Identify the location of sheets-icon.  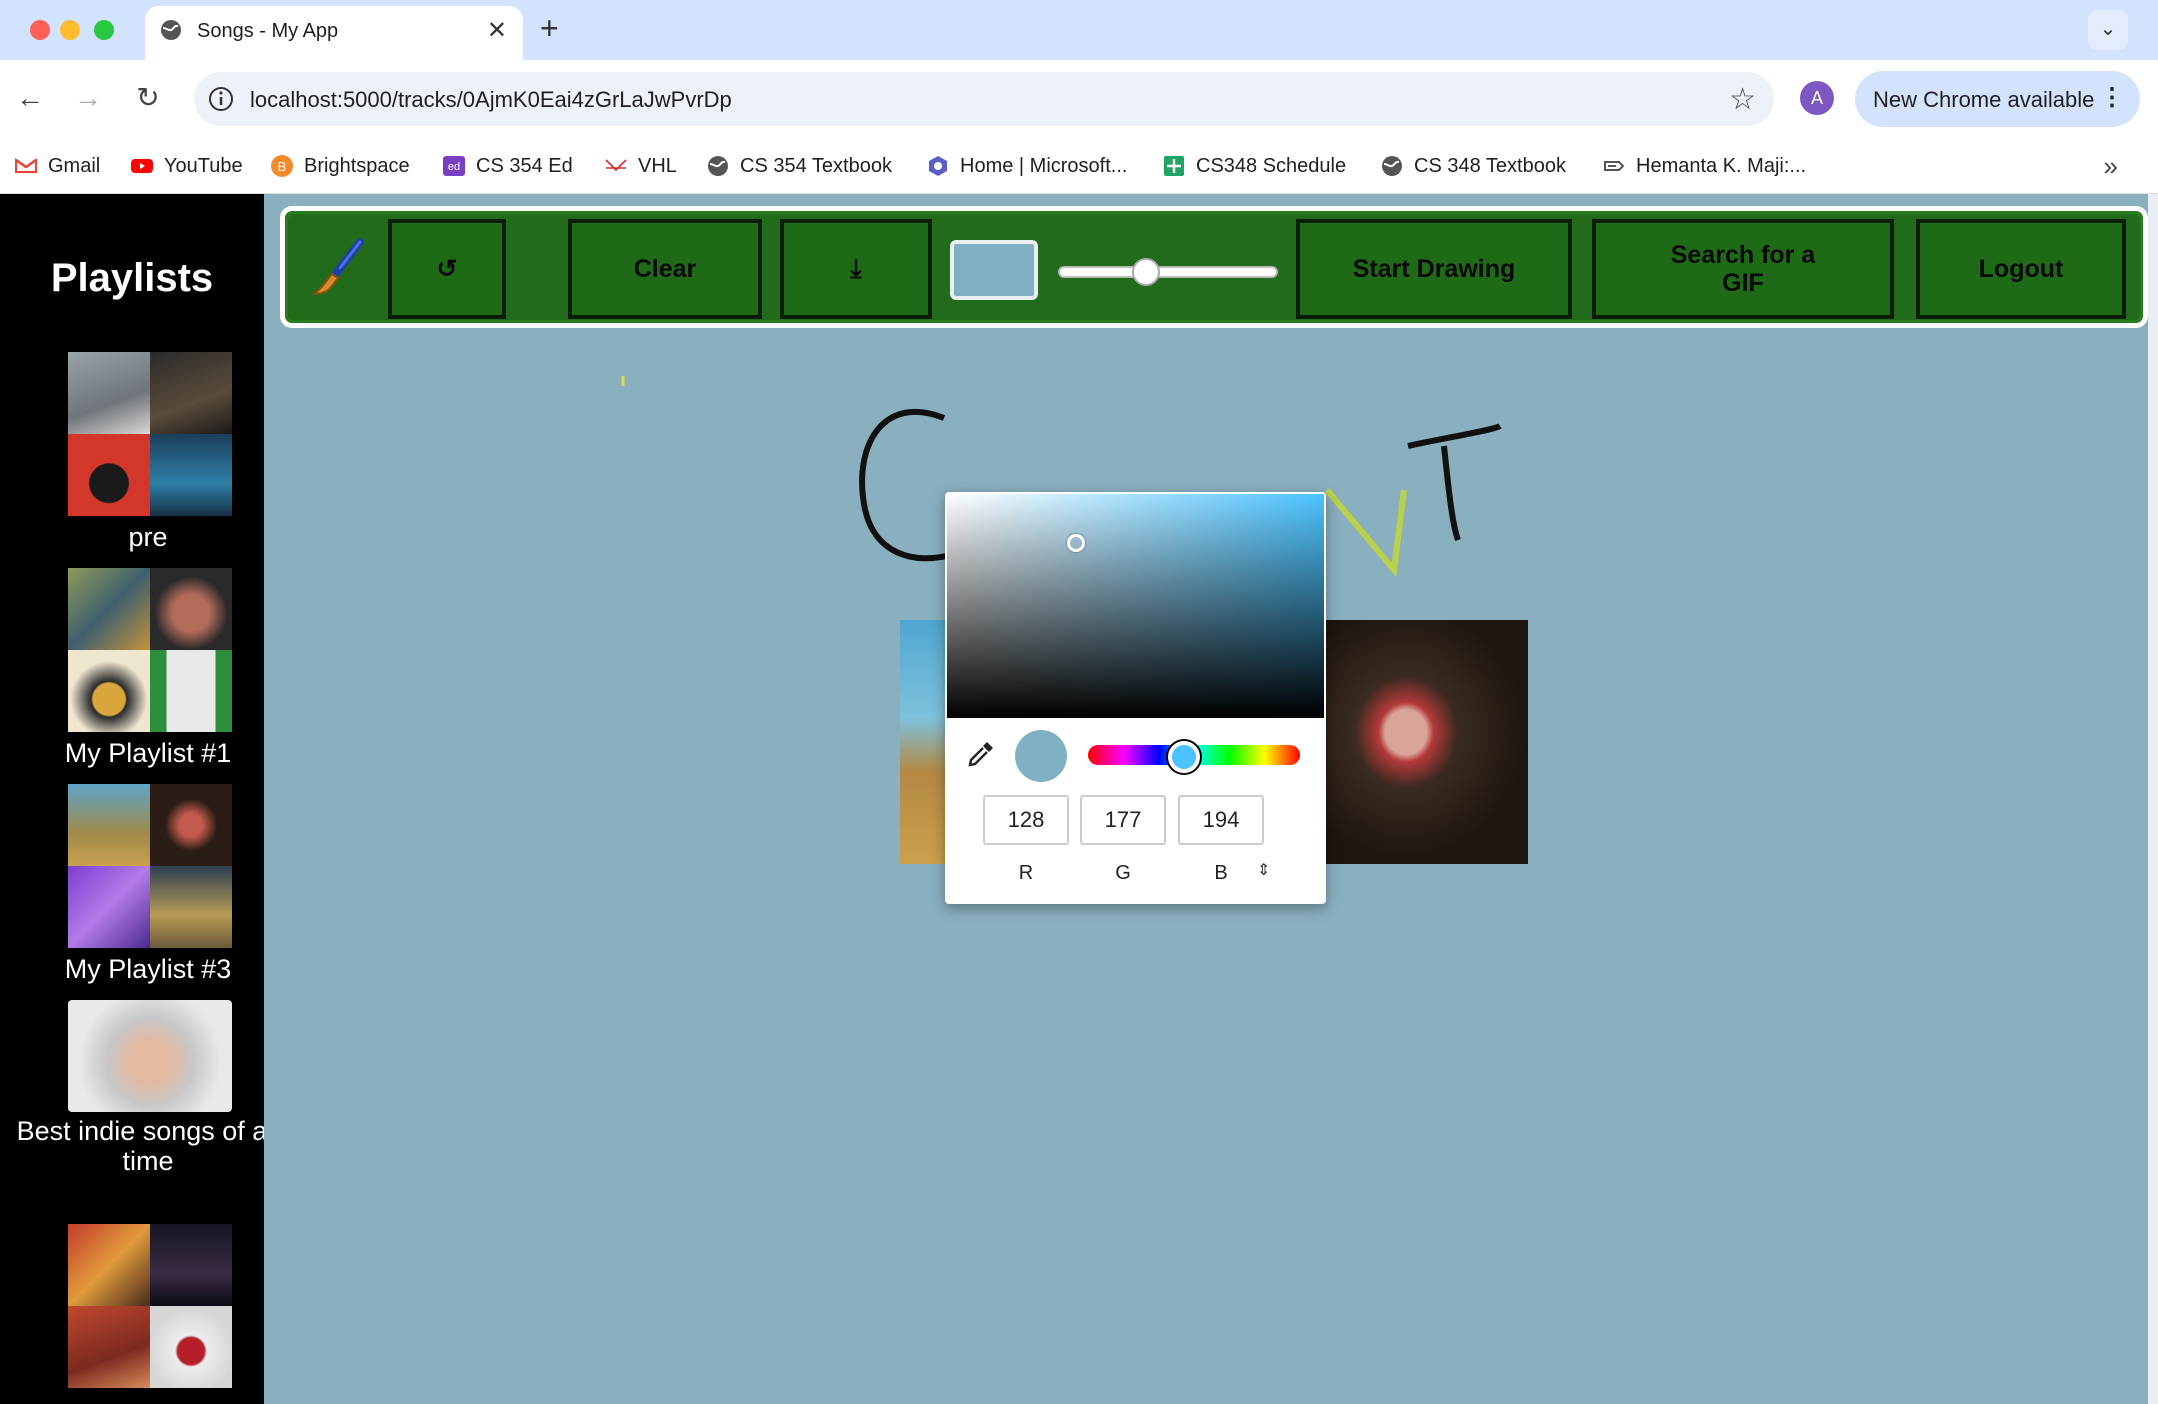
(1174, 166).